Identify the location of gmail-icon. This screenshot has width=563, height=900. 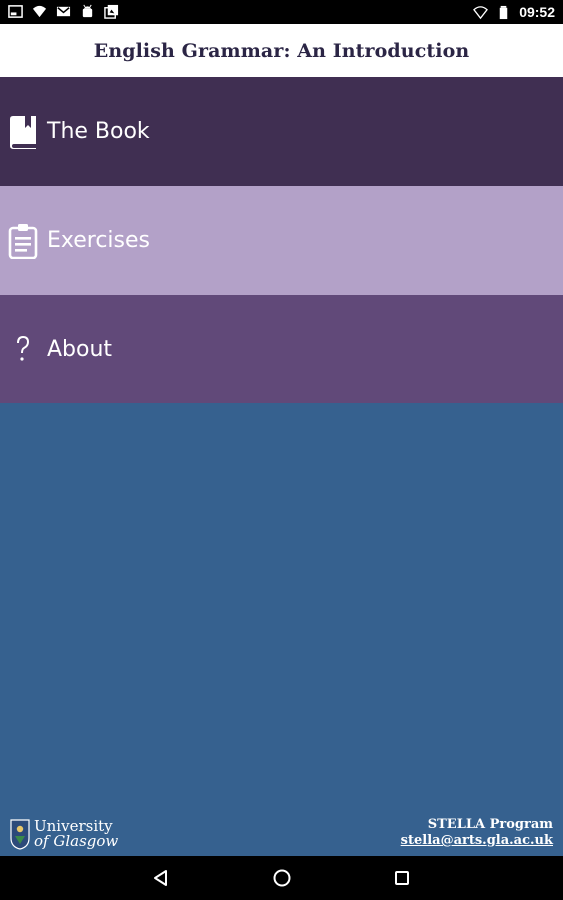
(63, 11).